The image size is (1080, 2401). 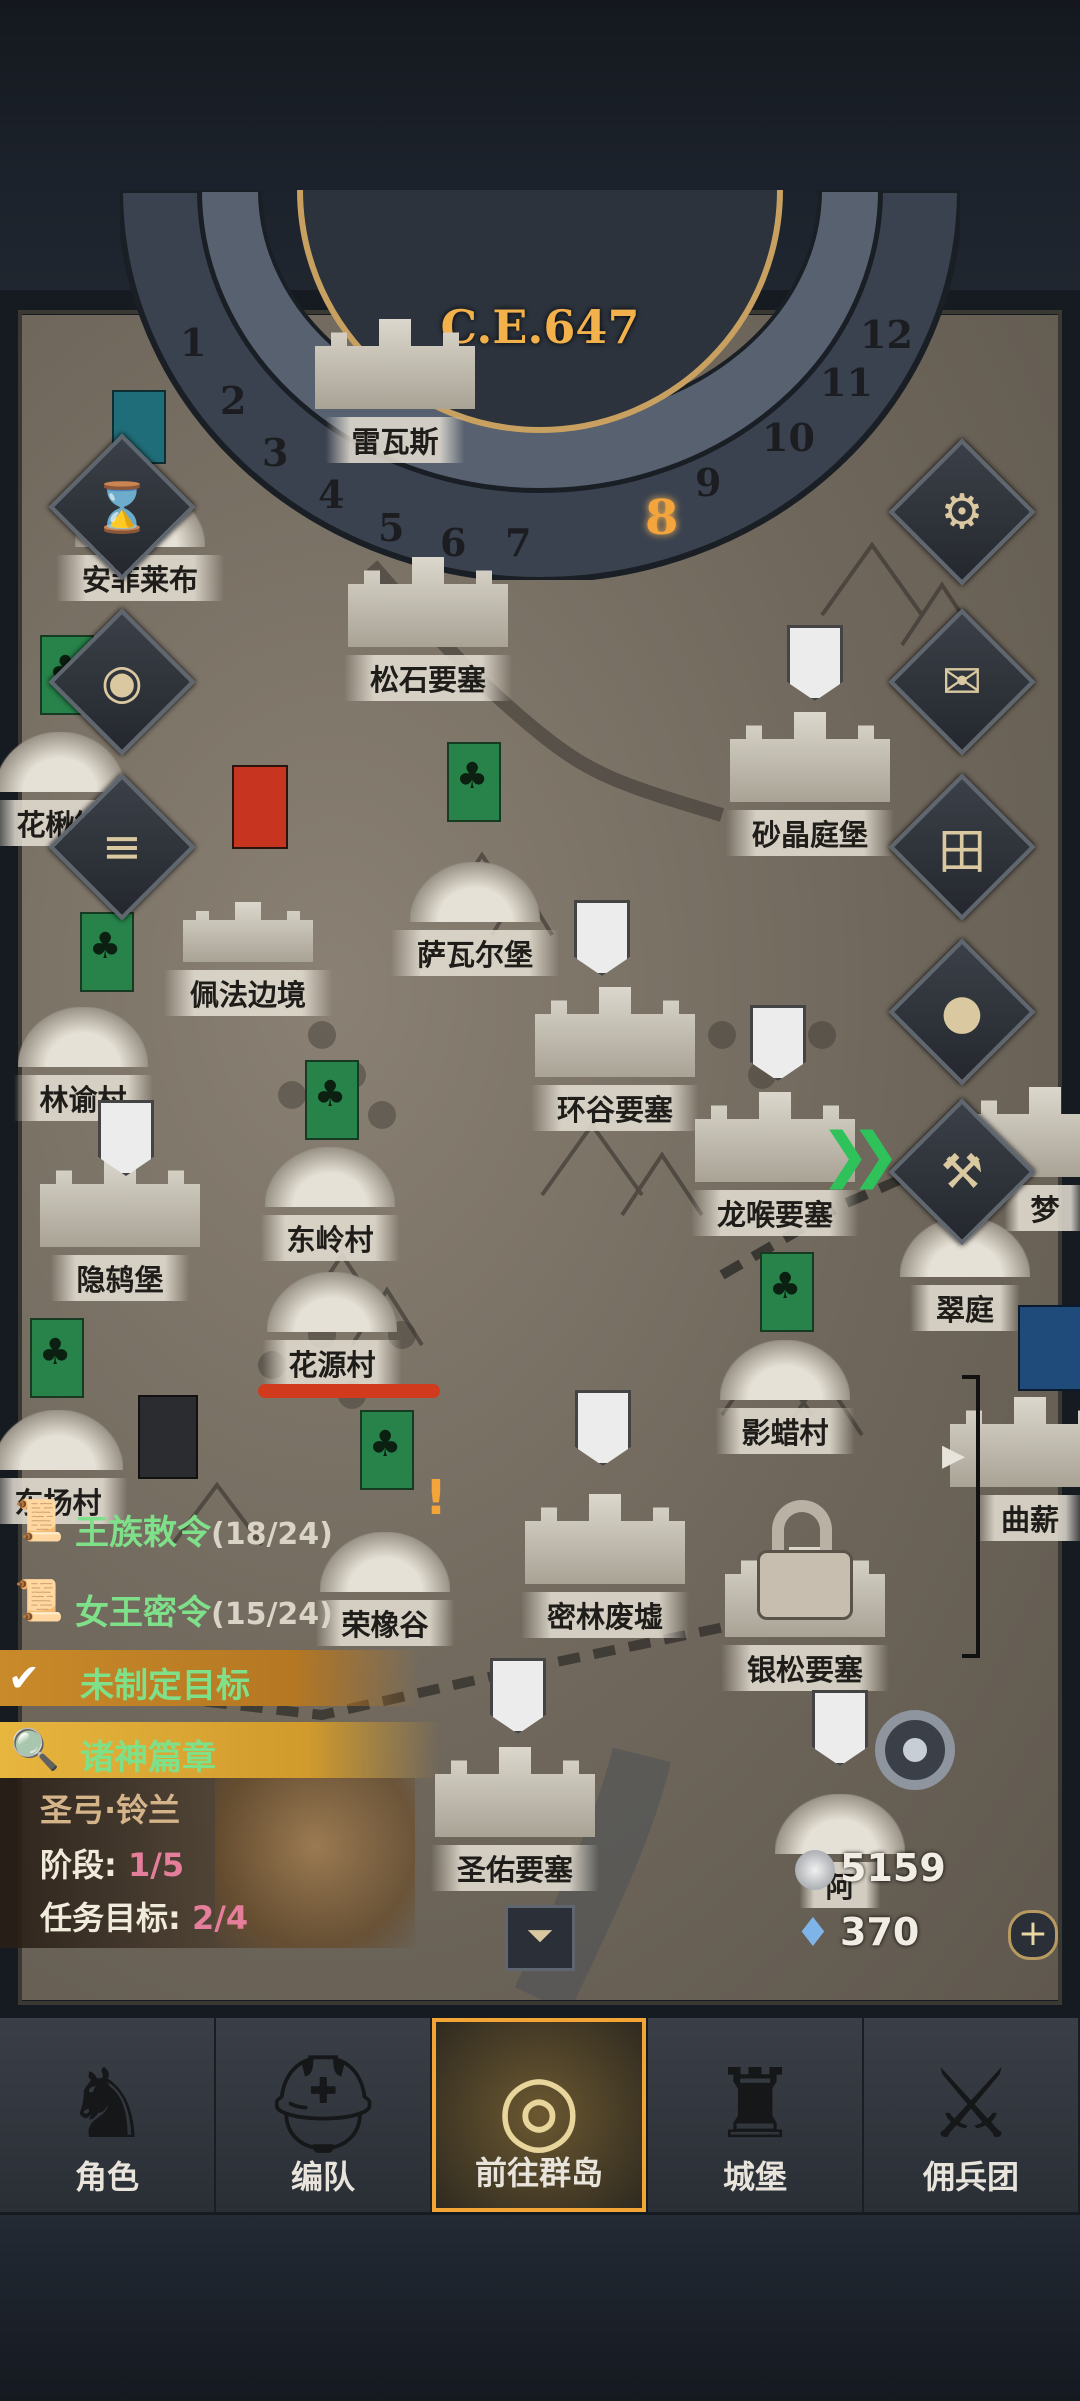 I want to click on stage-label: 阶段:, so click(x=84, y=1865).